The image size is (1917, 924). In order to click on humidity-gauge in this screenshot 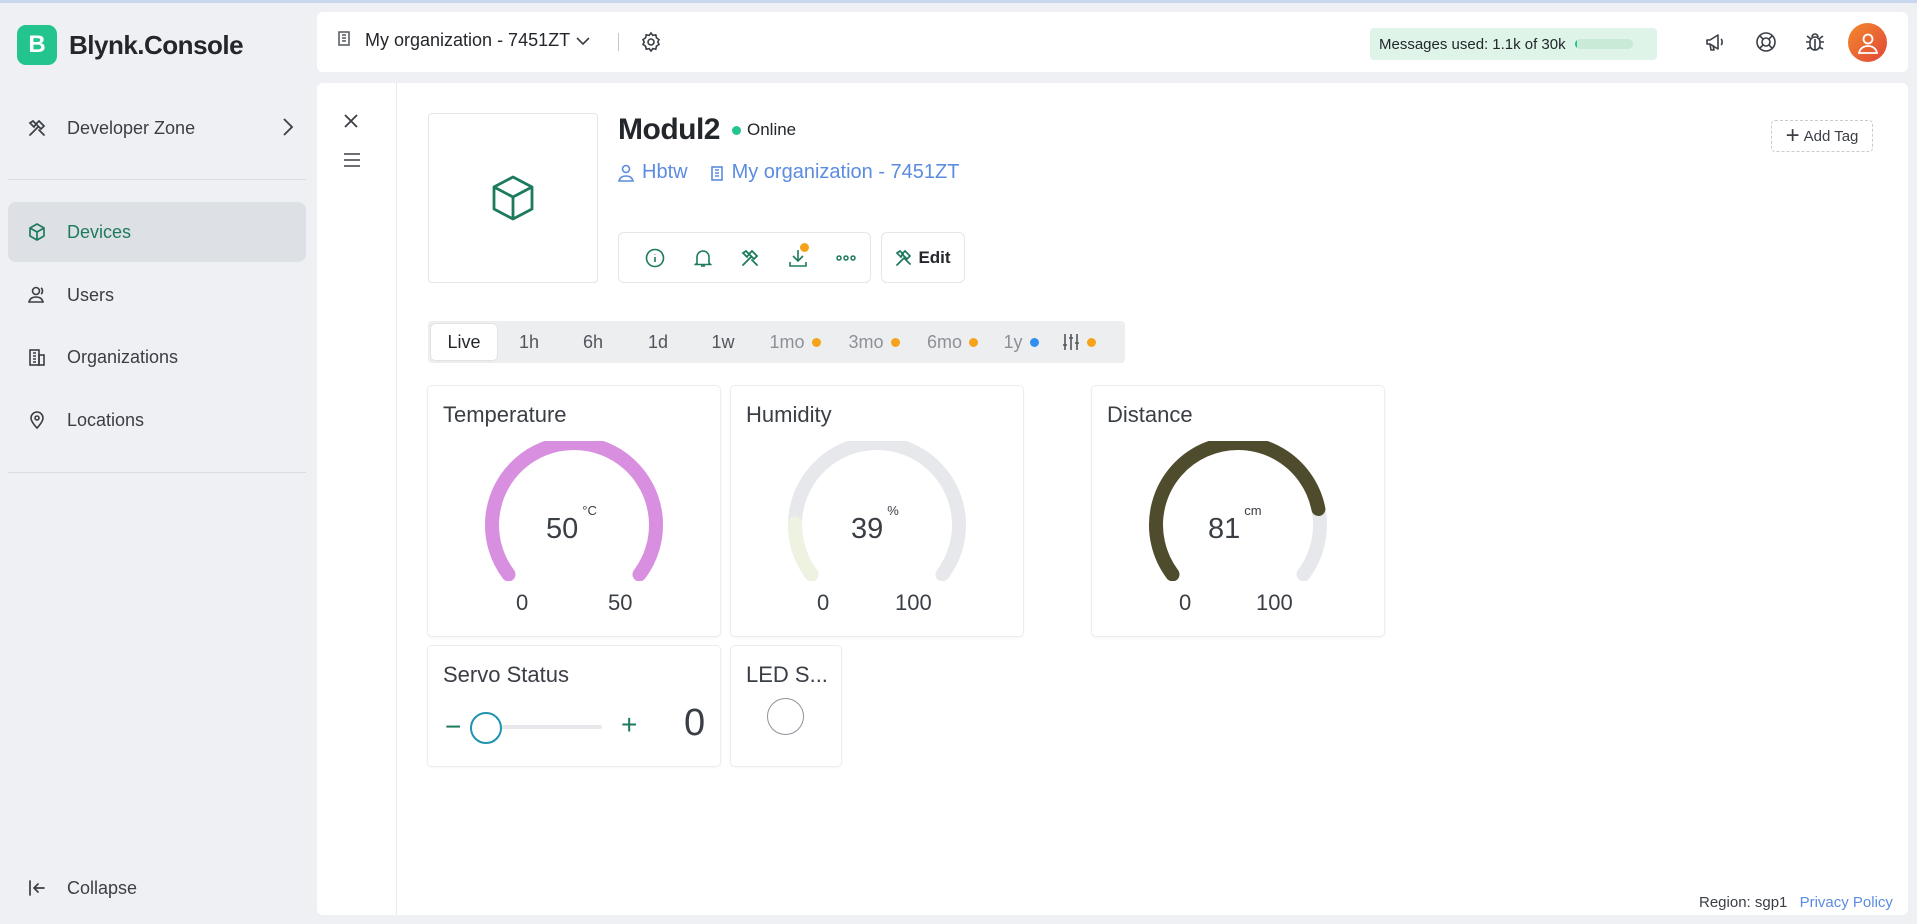, I will do `click(877, 511)`.